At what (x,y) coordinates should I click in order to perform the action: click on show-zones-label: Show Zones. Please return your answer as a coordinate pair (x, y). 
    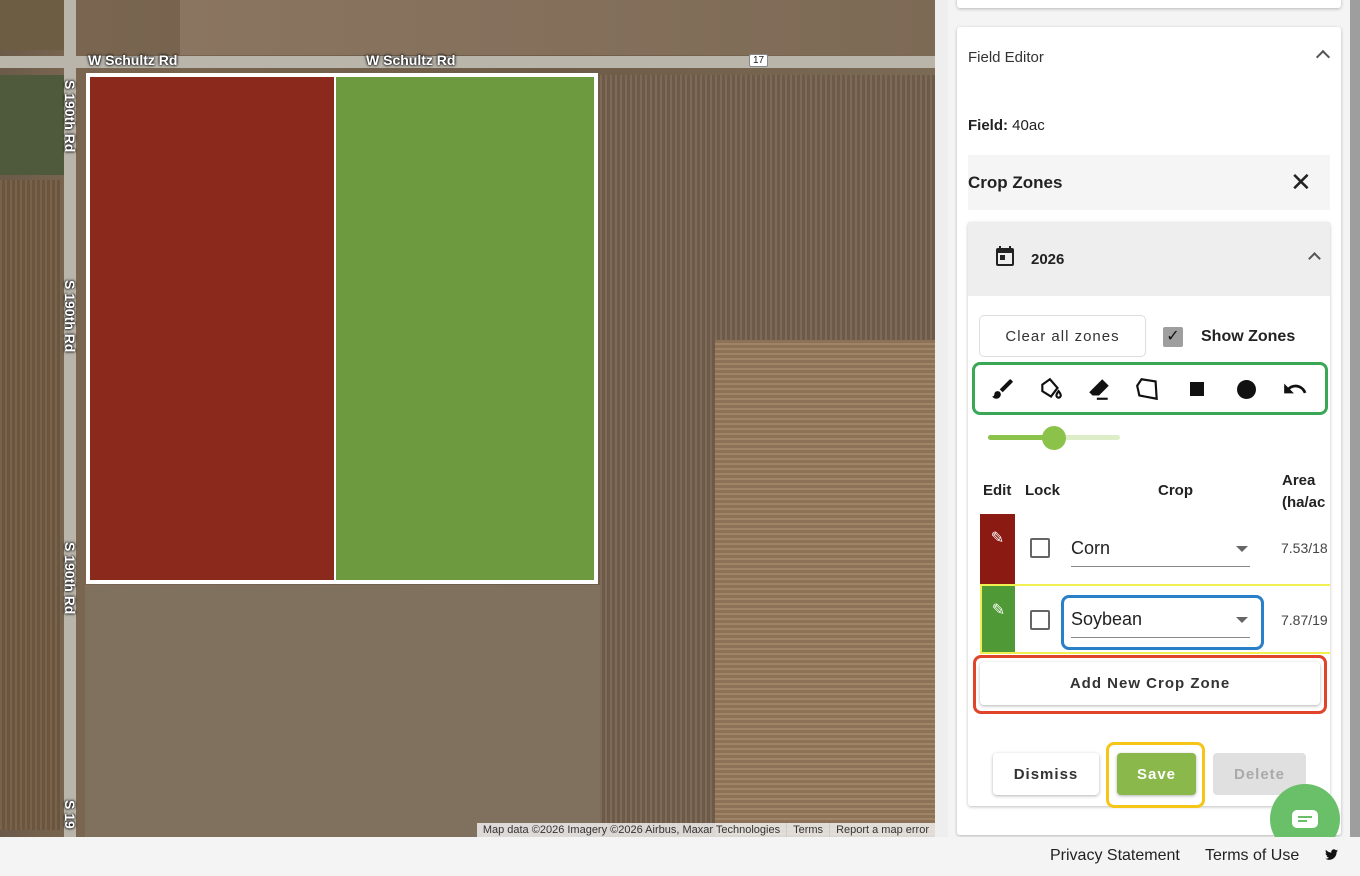
    Looking at the image, I should click on (1248, 336).